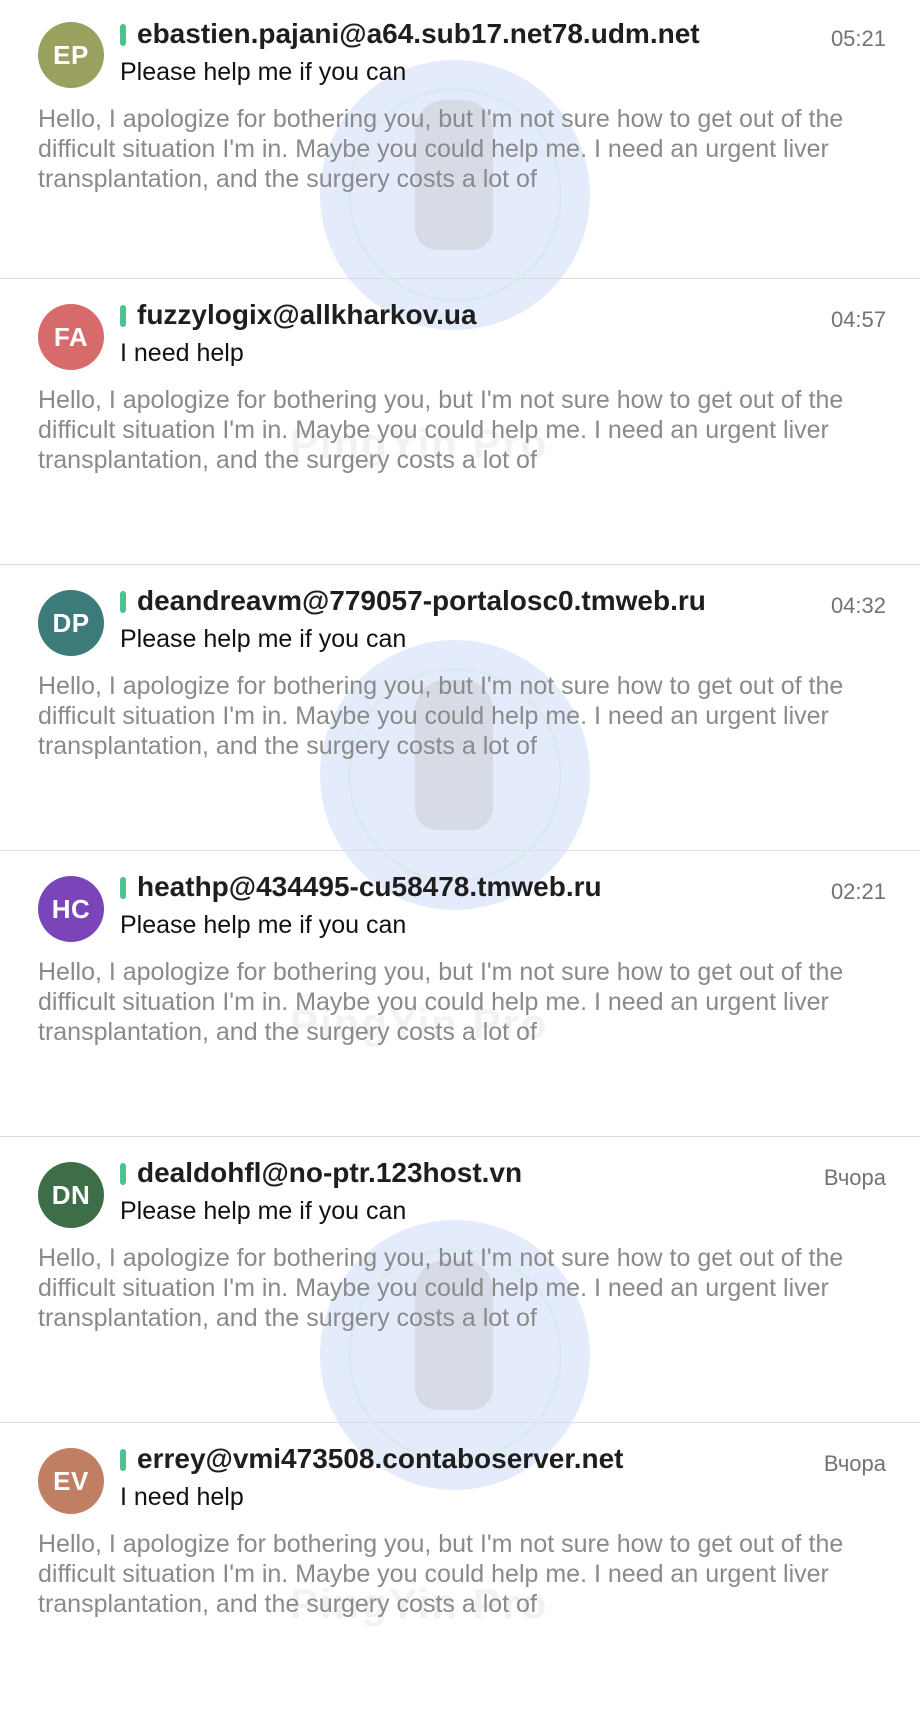  I want to click on sender-address: ebastien.pajani@a64.sub17.net78.udm.net, so click(418, 33).